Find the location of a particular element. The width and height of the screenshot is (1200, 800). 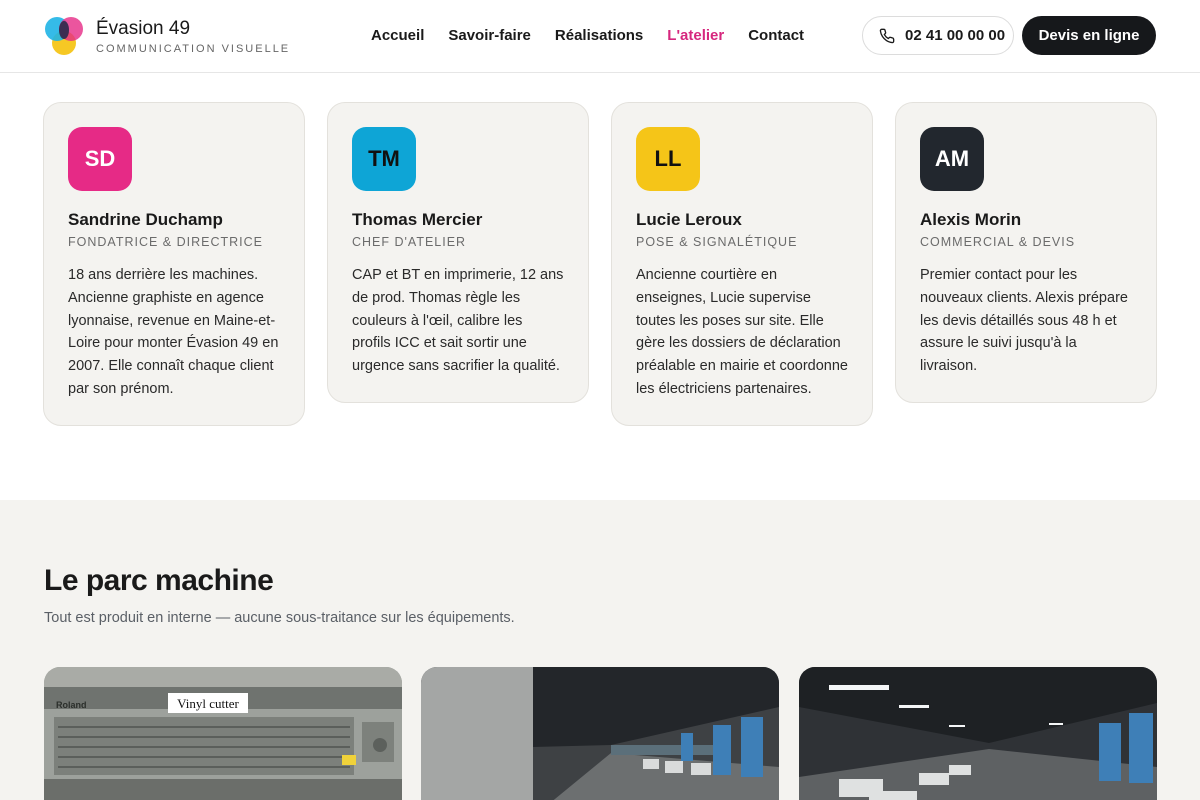

brand-logo-icon is located at coordinates (64, 36).